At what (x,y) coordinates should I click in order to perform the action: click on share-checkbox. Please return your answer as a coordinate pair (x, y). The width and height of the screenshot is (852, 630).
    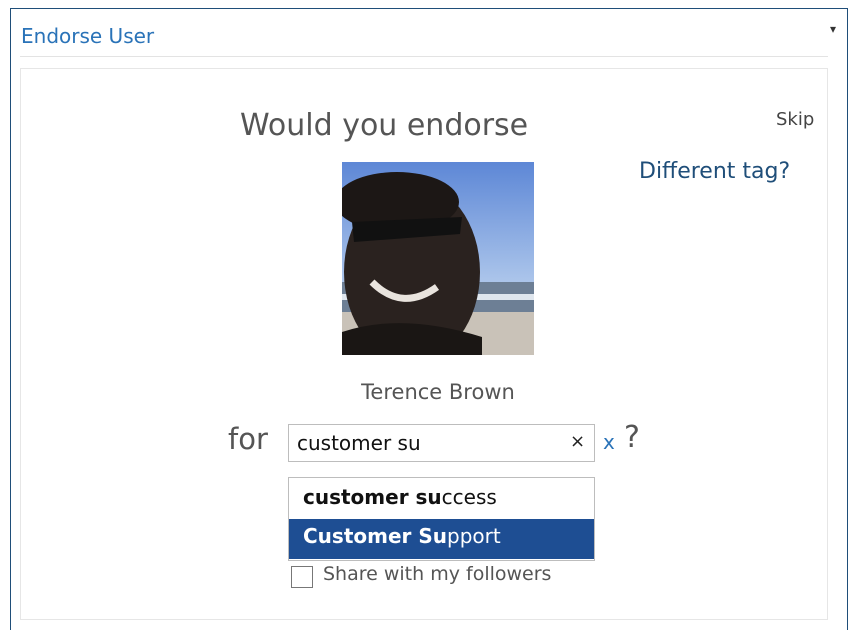
    Looking at the image, I should click on (302, 577).